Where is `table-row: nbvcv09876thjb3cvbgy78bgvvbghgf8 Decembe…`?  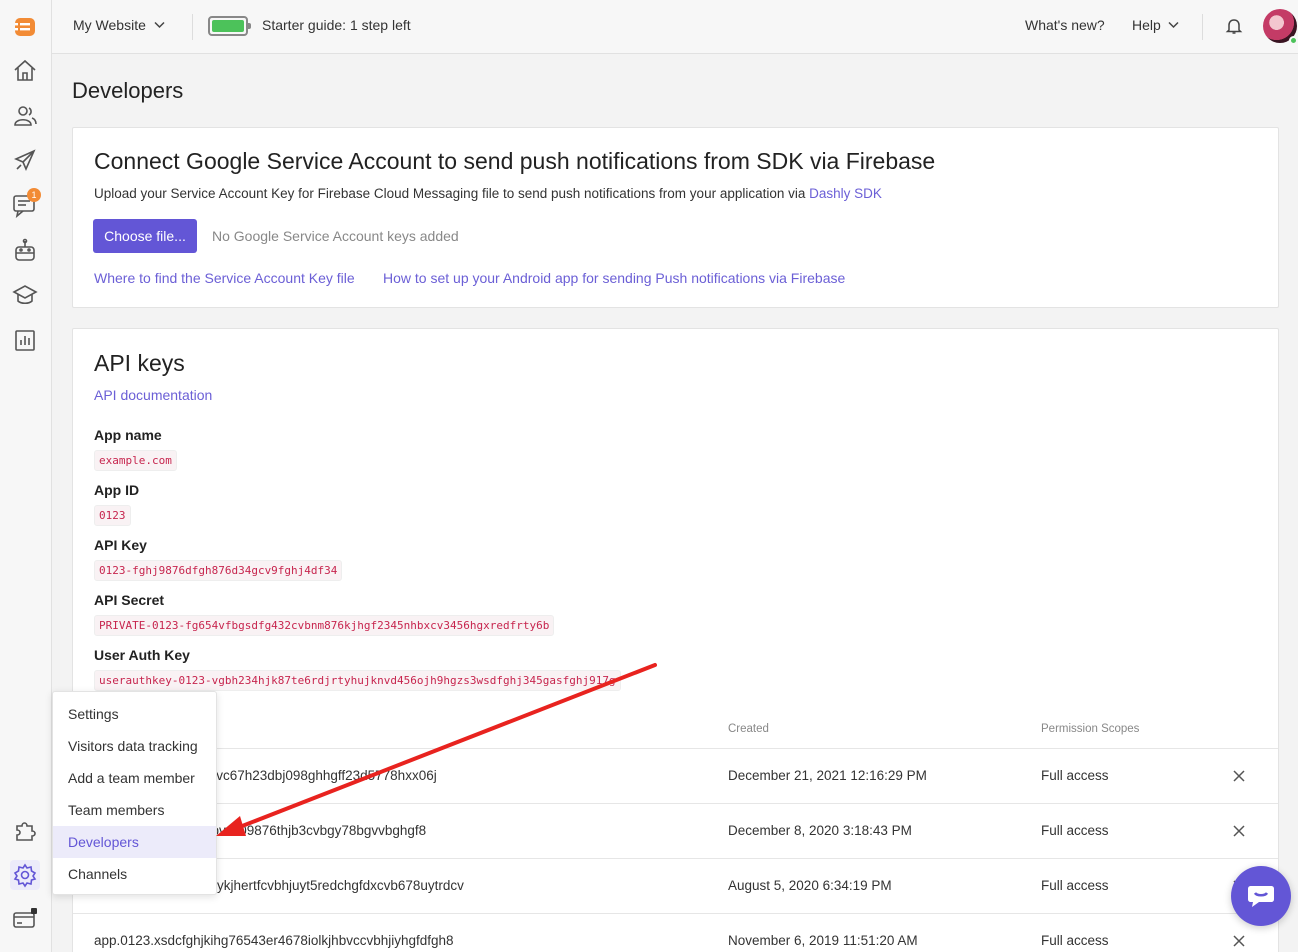 table-row: nbvcv09876thjb3cvbgy78bgvvbghgf8 Decembe… is located at coordinates (675, 830).